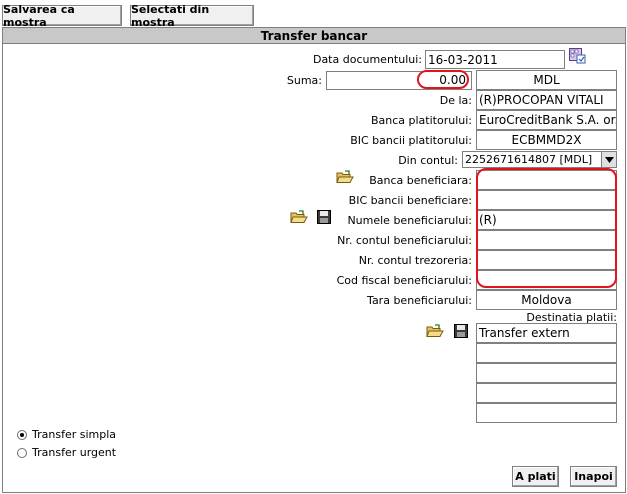 This screenshot has height=494, width=627. Describe the element at coordinates (455, 100) in the screenshot. I see `from-label: De la:` at that location.